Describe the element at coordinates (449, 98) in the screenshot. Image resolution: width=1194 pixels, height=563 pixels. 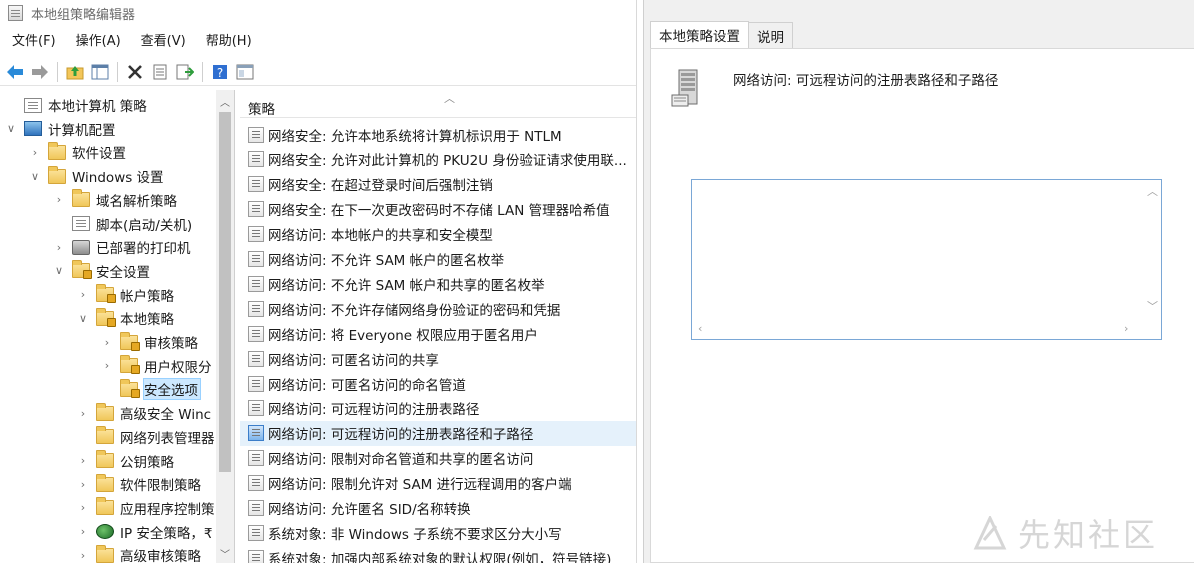
I see `sort-ascending-icon: ︿` at that location.